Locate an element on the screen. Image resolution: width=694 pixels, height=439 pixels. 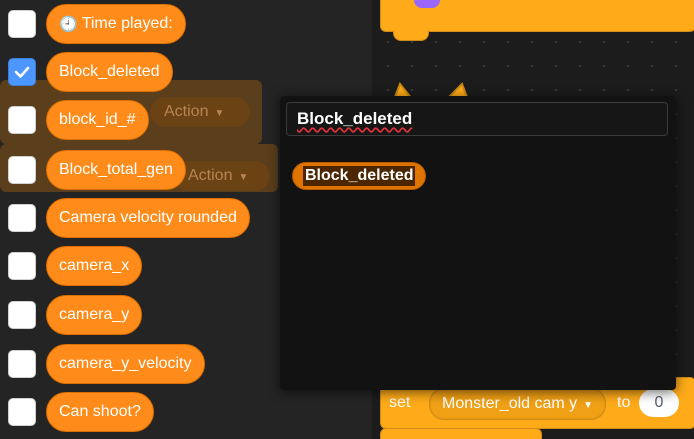
variable-row: block_id_# is located at coordinates (78, 120).